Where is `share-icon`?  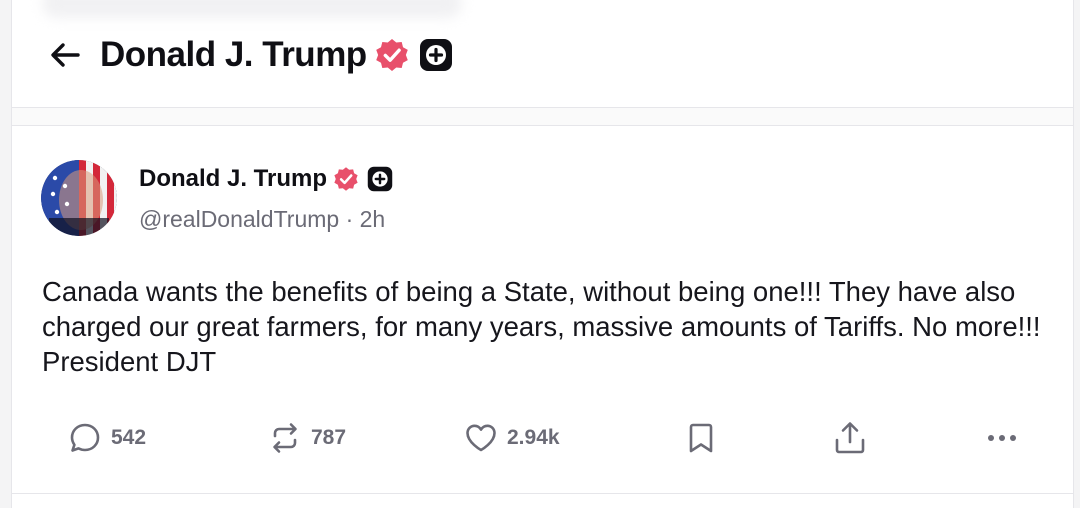 share-icon is located at coordinates (850, 438).